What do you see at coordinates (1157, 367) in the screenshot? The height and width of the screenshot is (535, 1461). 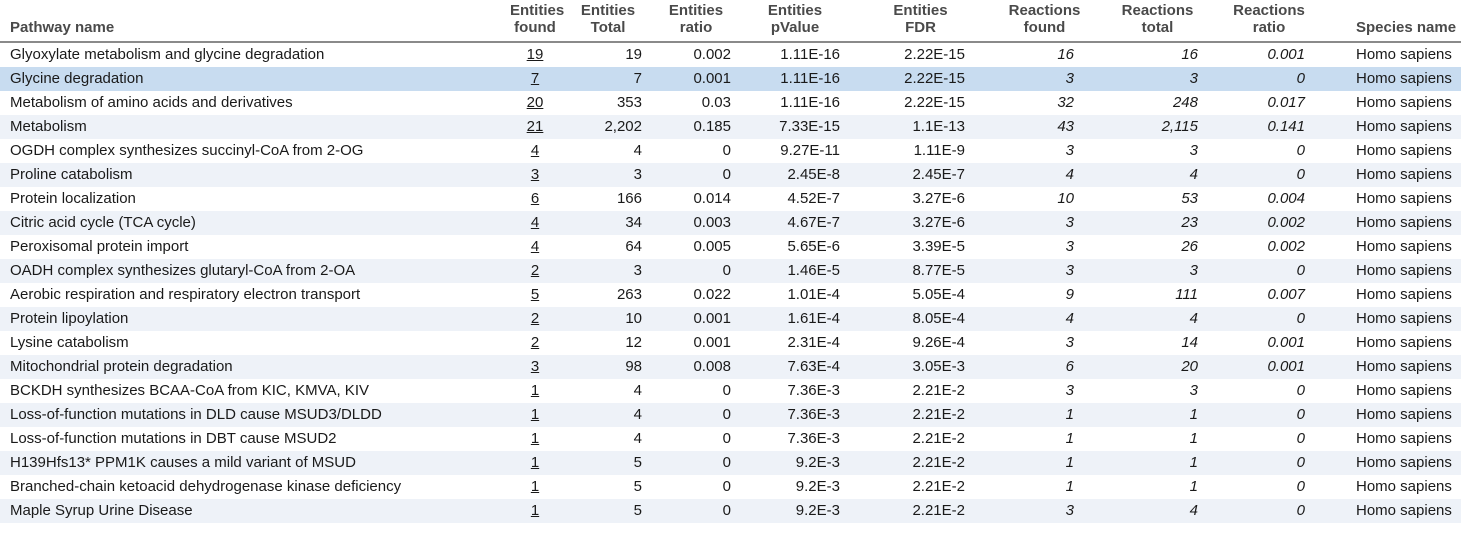 I see `reactions-total-cell: 20` at bounding box center [1157, 367].